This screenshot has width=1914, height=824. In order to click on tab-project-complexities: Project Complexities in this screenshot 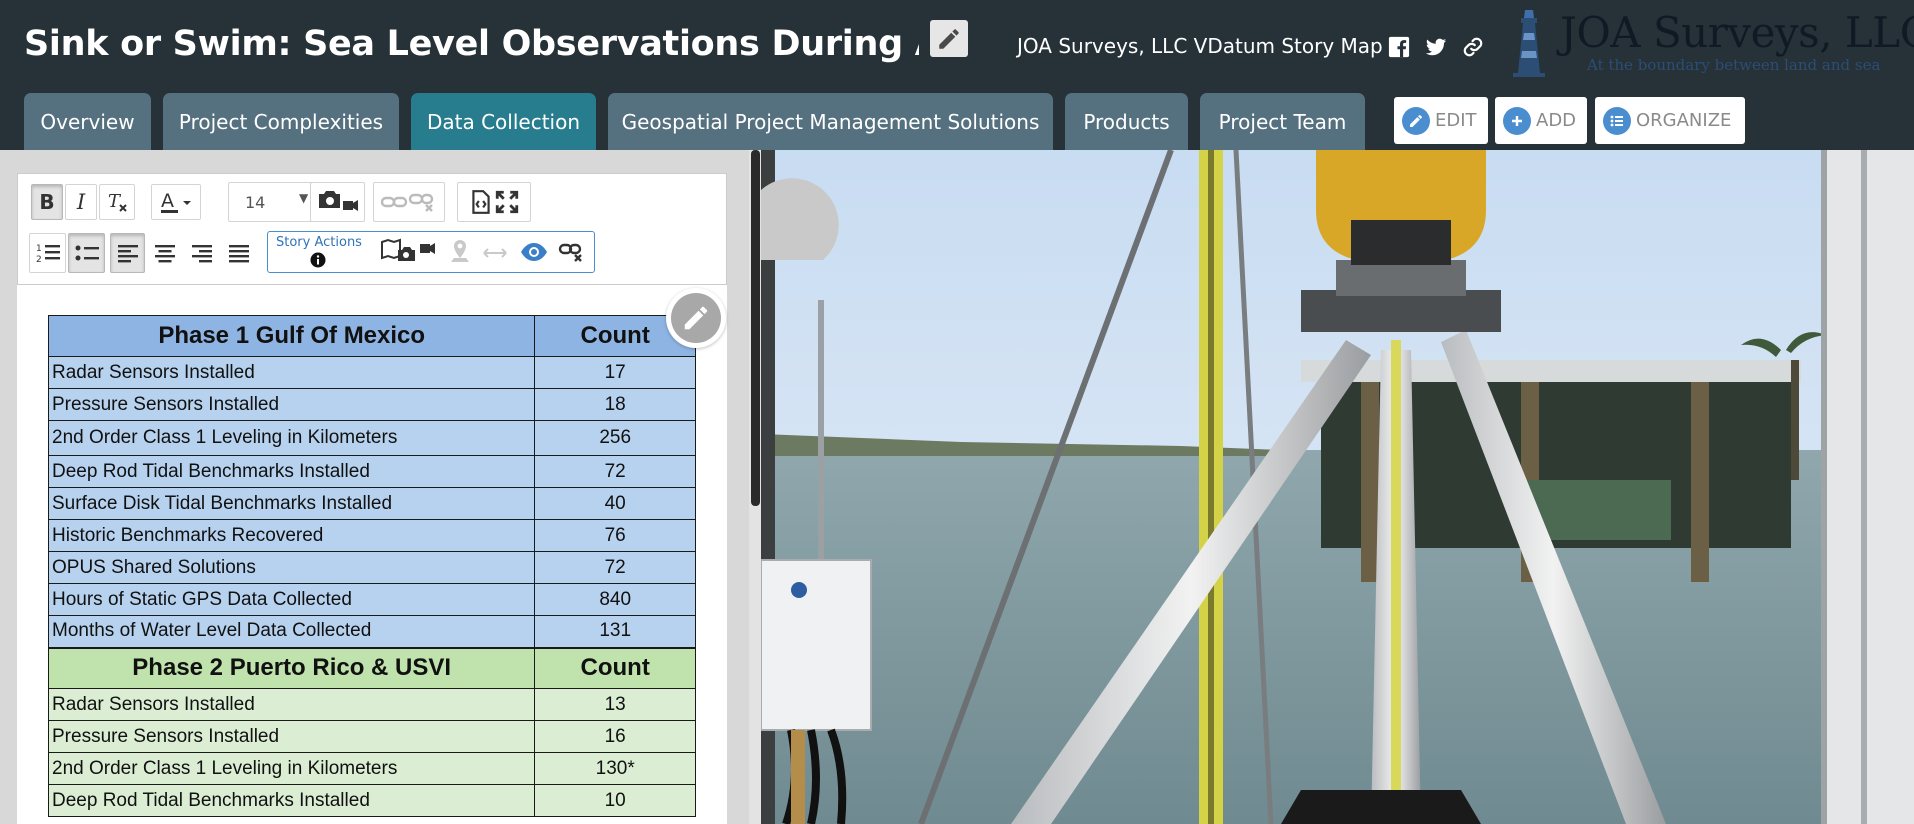, I will do `click(281, 121)`.